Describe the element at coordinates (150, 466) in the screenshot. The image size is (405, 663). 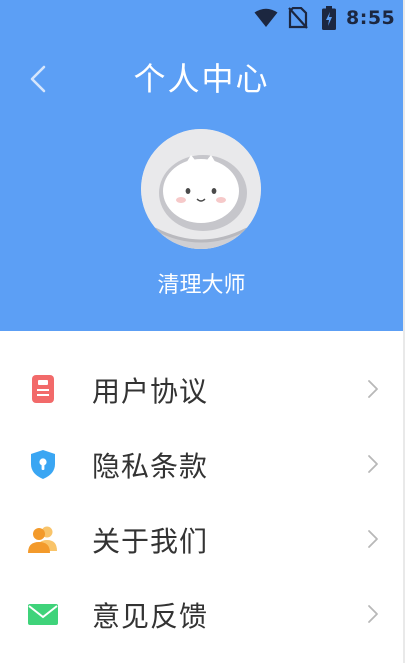
I see `menu-item-label: 隐私条款` at that location.